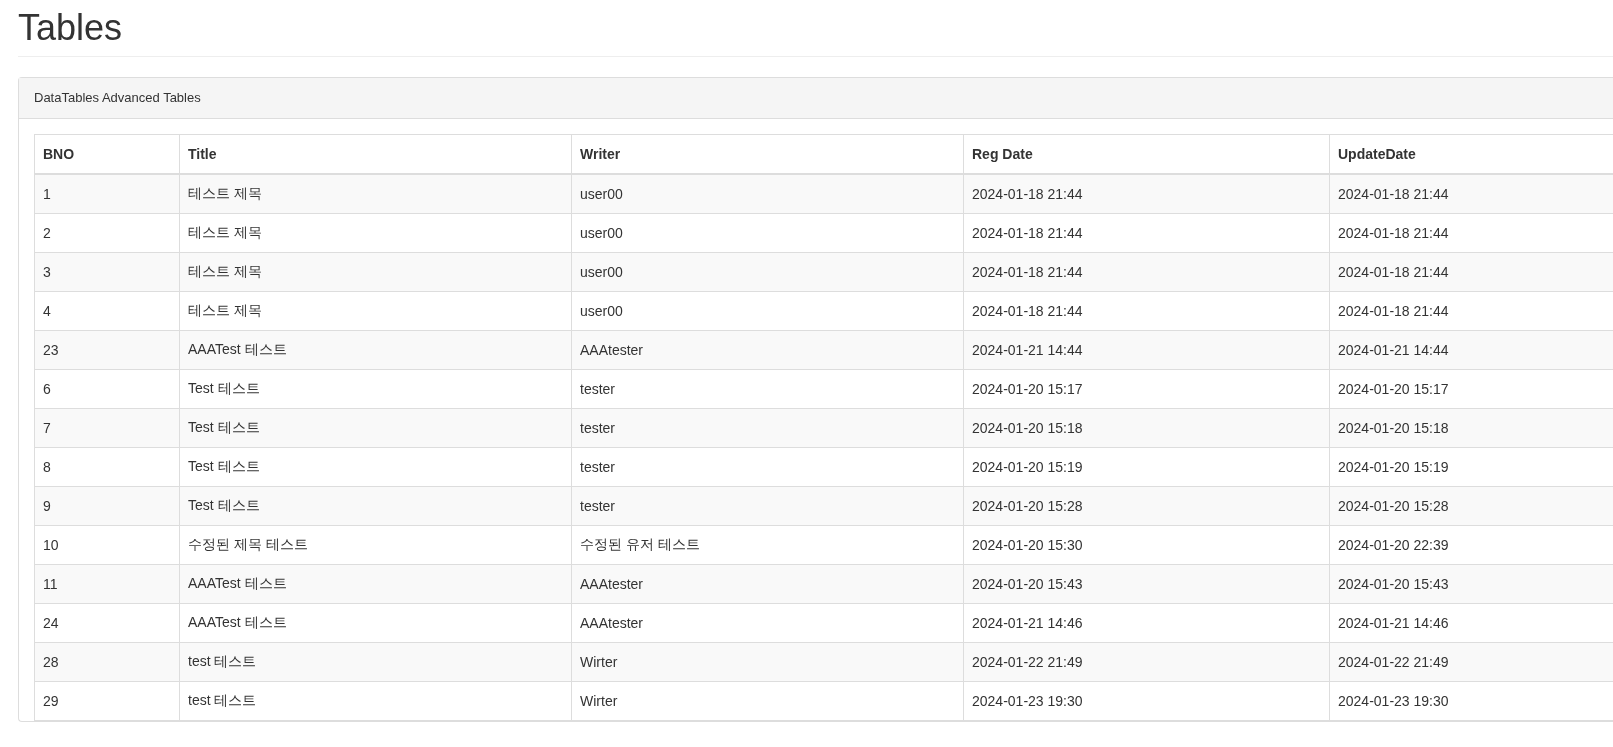 This screenshot has width=1613, height=747. I want to click on table-cell: 2024-01-20 15:30, so click(1146, 545).